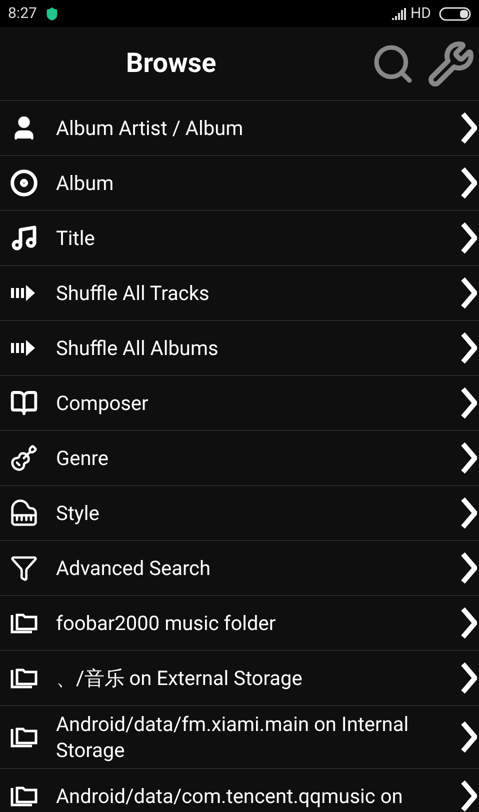 The height and width of the screenshot is (812, 479). What do you see at coordinates (239, 512) in the screenshot?
I see `browse-item: Style` at bounding box center [239, 512].